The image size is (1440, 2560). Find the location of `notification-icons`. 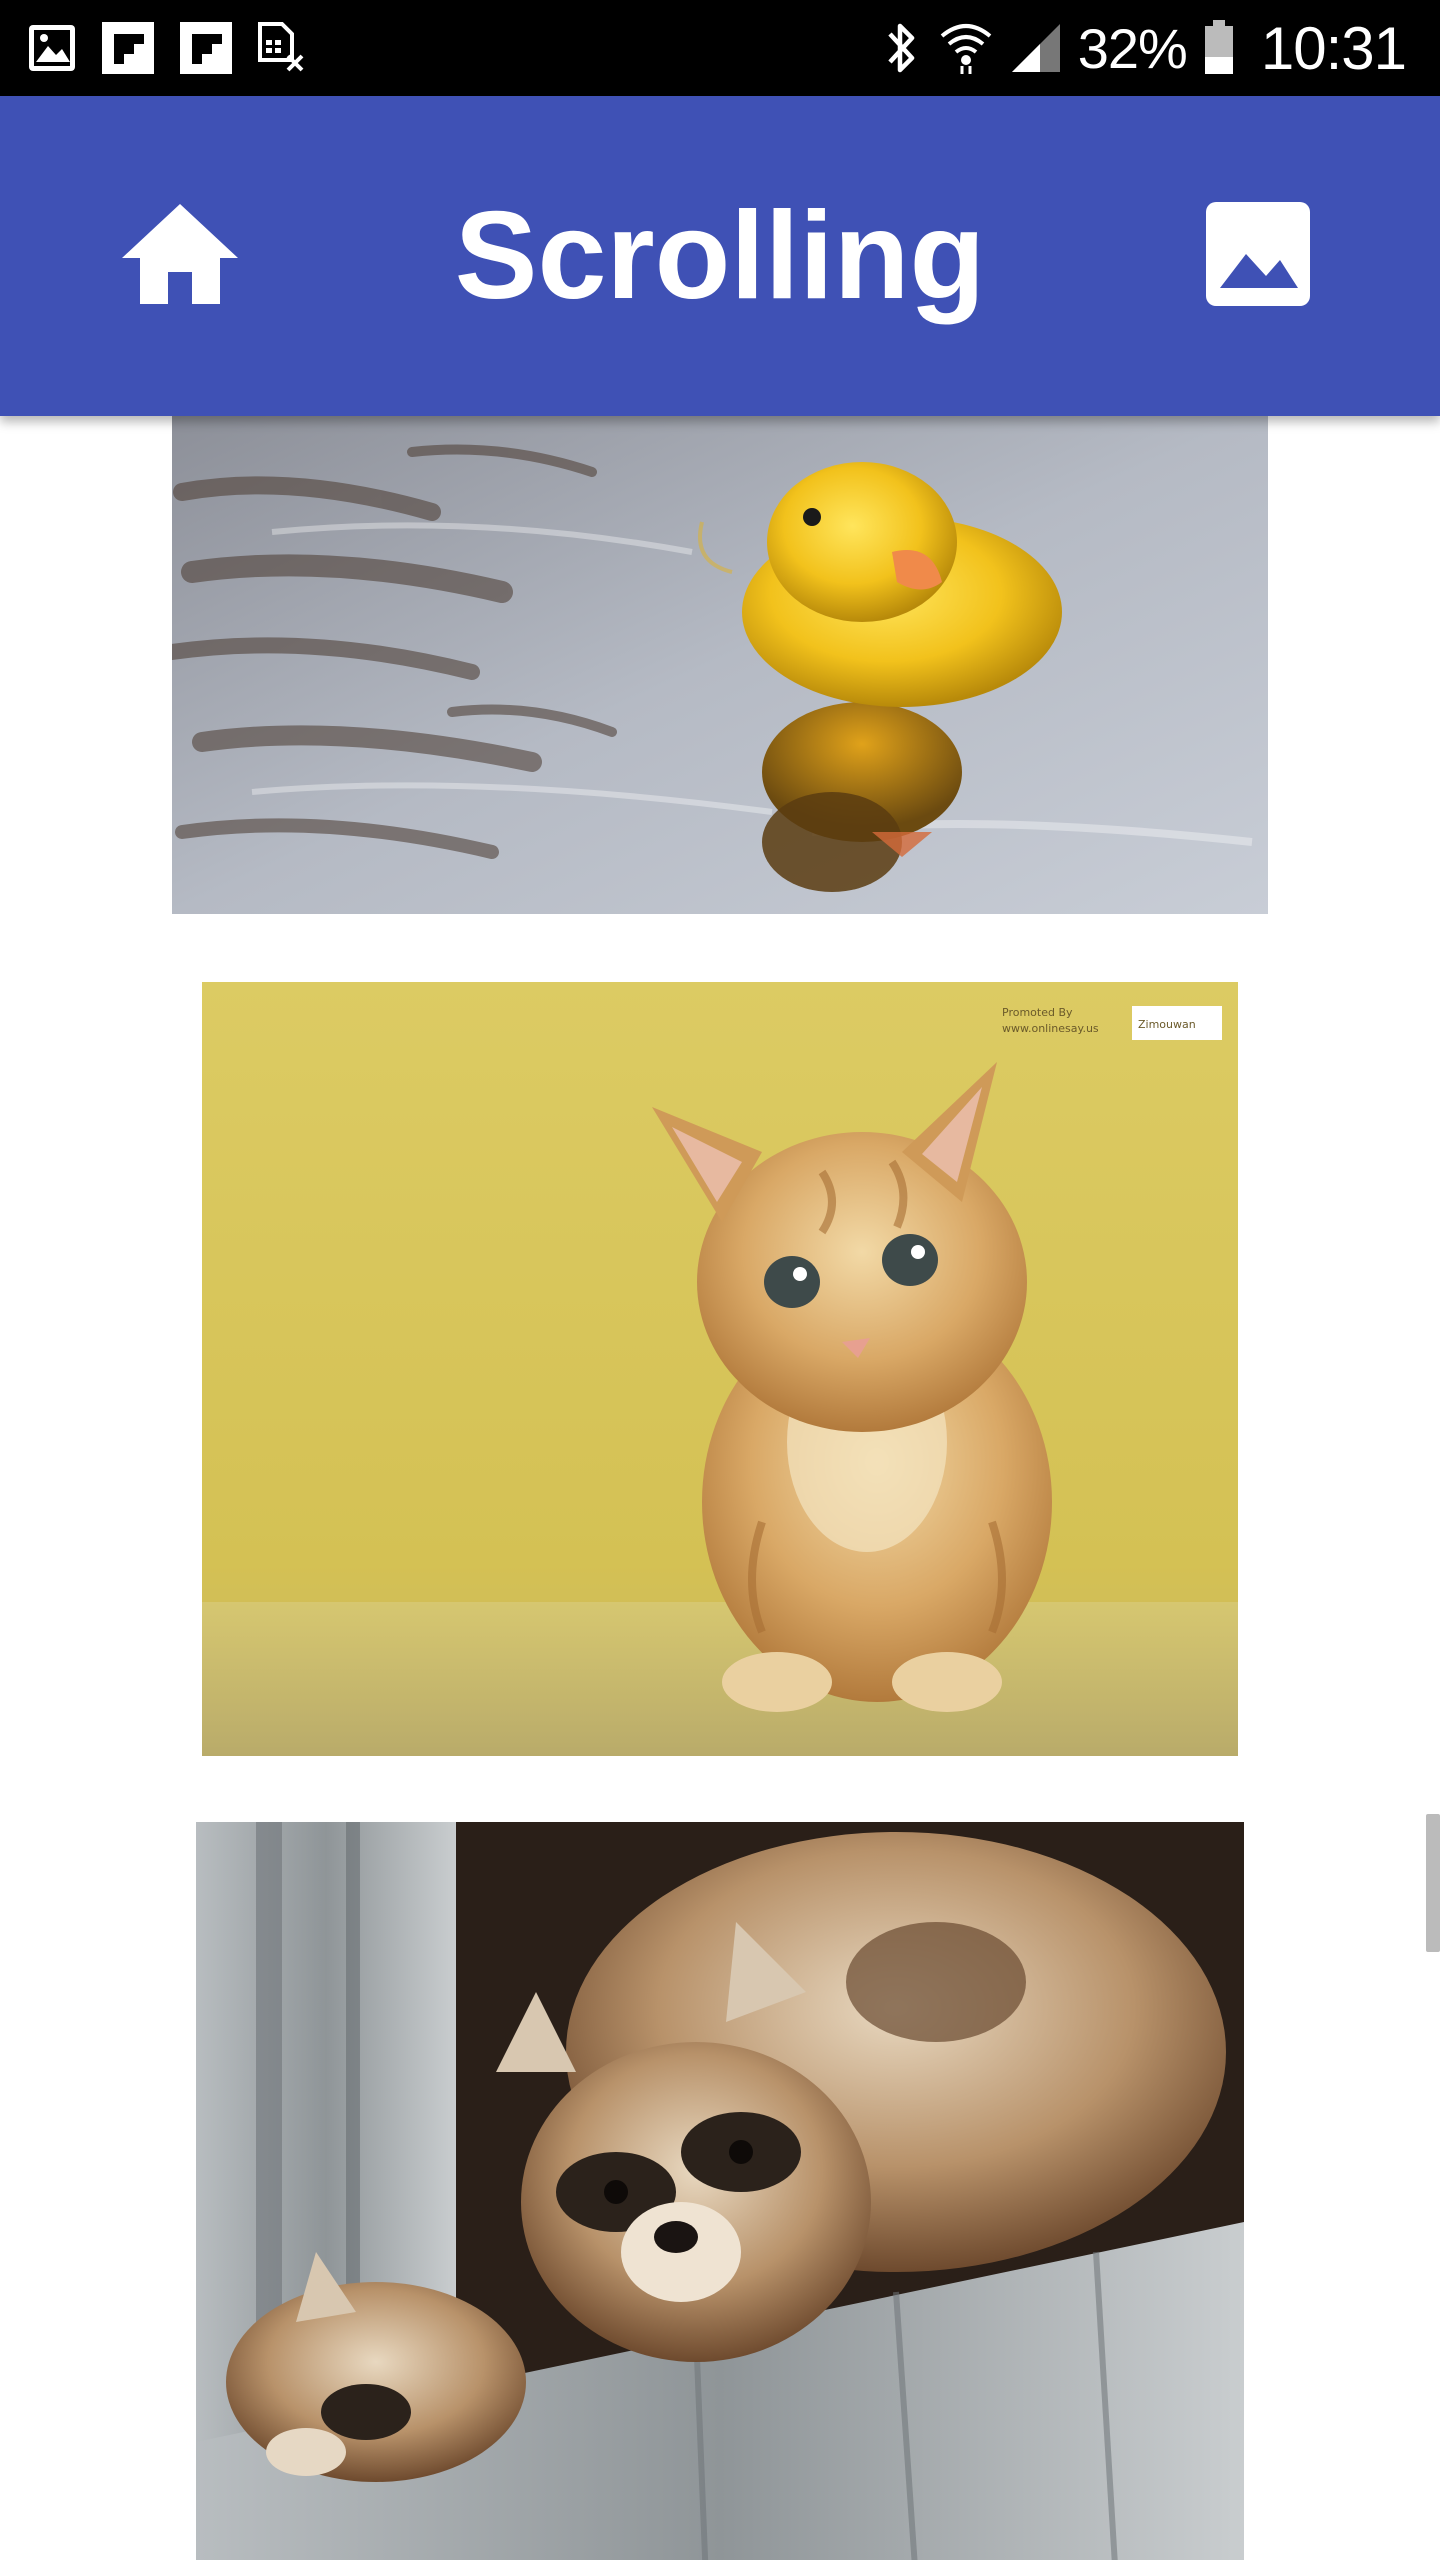

notification-icons is located at coordinates (166, 48).